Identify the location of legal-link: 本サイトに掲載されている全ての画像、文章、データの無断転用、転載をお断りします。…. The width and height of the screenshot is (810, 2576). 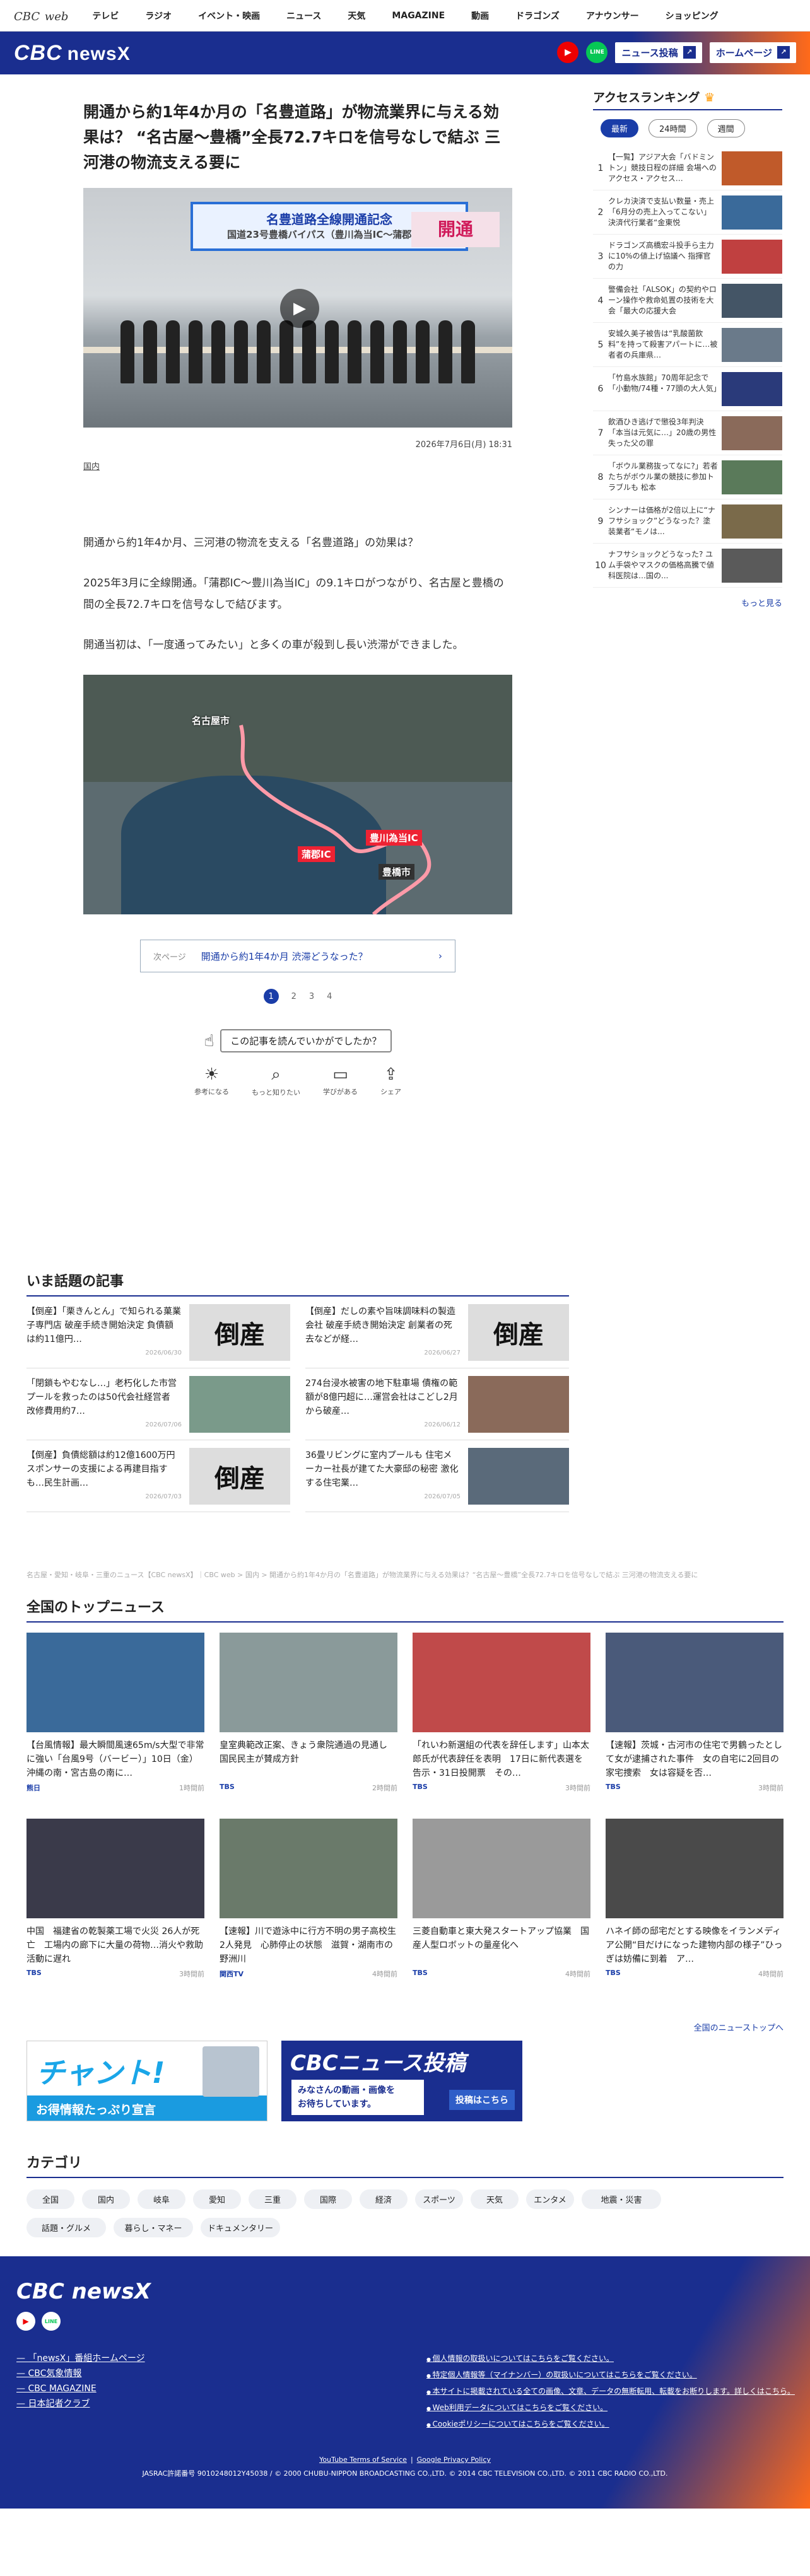
(610, 2392).